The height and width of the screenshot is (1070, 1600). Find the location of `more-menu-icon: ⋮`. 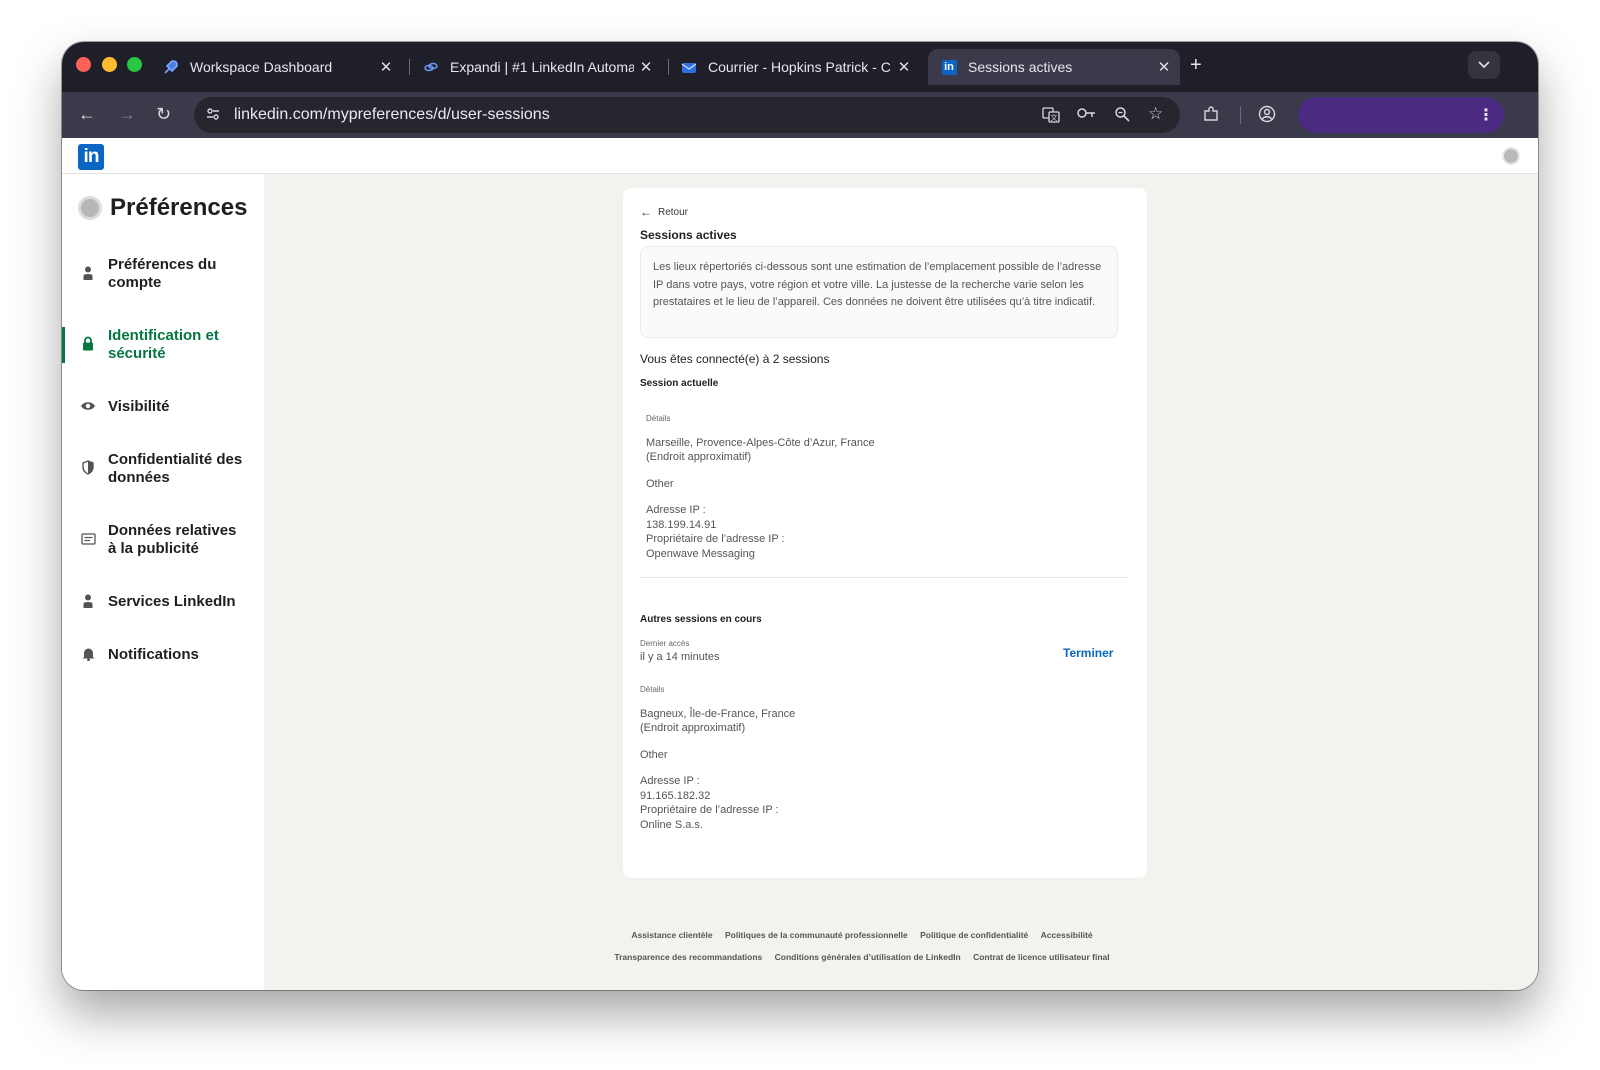

more-menu-icon: ⋮ is located at coordinates (1486, 115).